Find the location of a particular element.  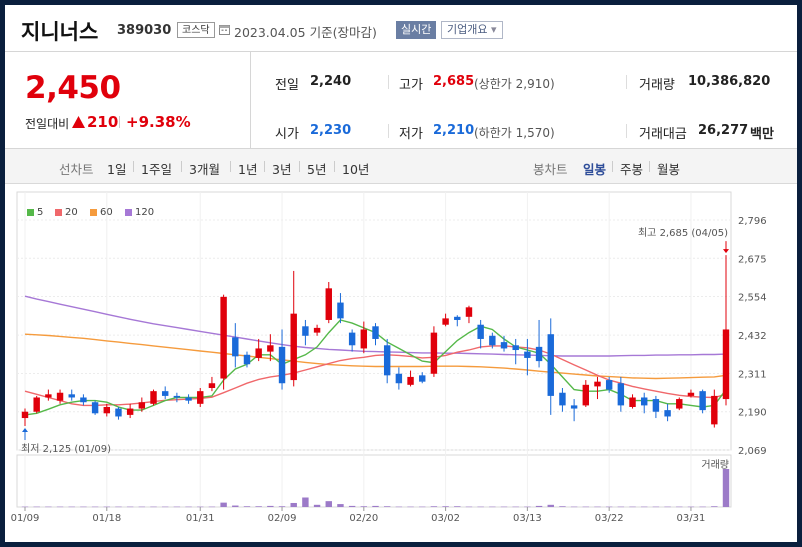

x-tick-label: 02/09 is located at coordinates (282, 518).